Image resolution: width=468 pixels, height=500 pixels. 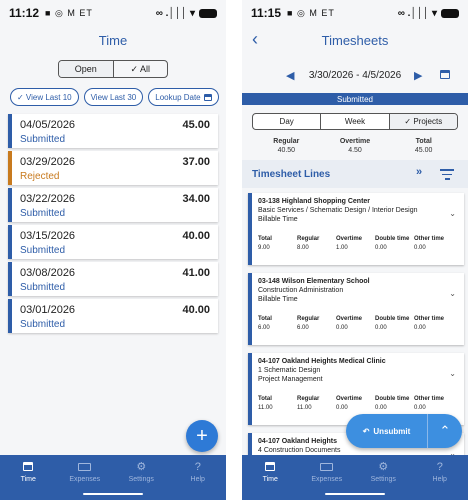 What do you see at coordinates (355, 150) in the screenshot?
I see `summary-value: 4.50` at bounding box center [355, 150].